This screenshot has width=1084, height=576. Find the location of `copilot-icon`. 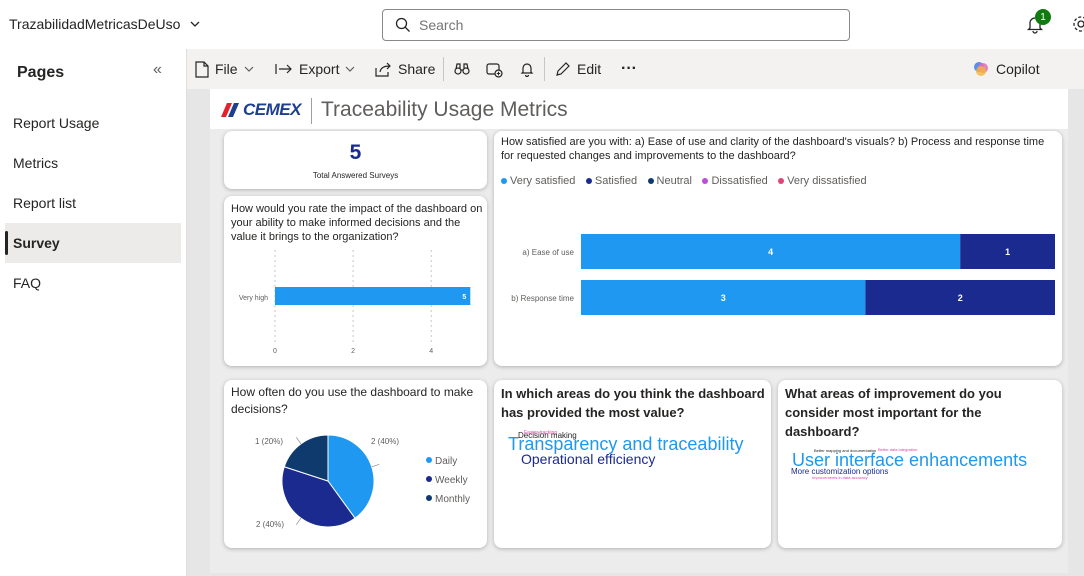

copilot-icon is located at coordinates (981, 69).